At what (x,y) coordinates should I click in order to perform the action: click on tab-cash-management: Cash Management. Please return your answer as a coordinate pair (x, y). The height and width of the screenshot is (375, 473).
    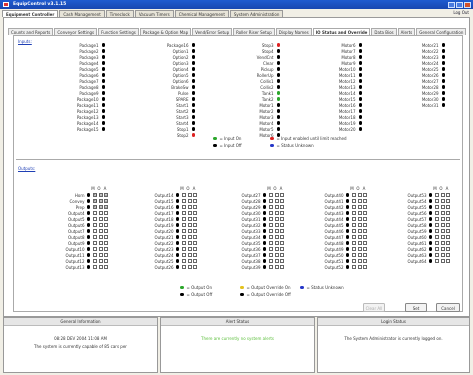
    Looking at the image, I should click on (82, 13).